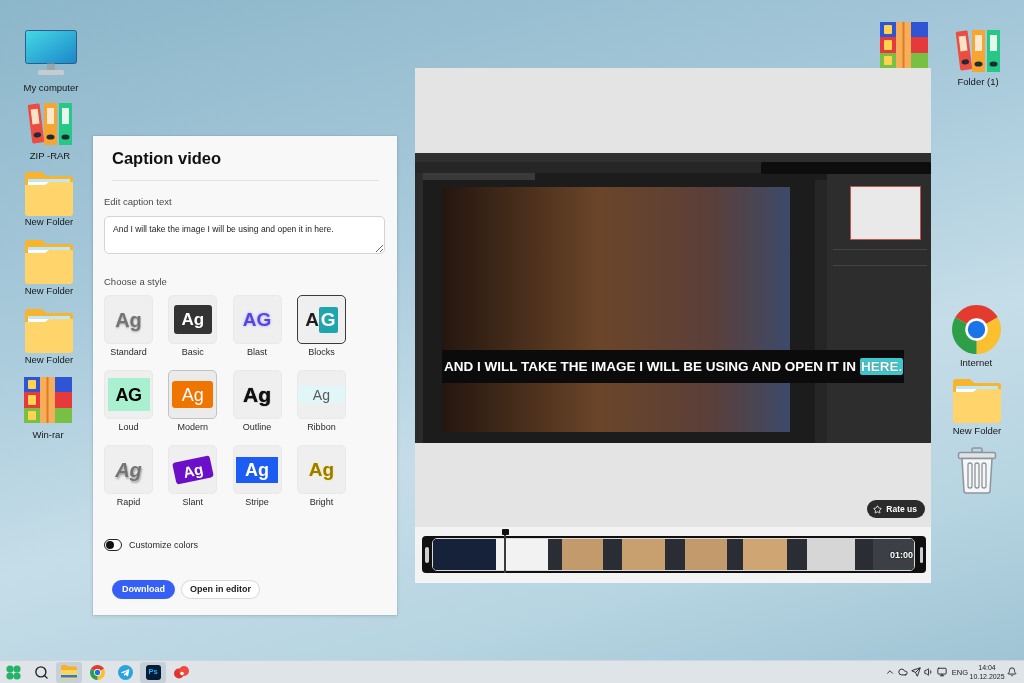 Image resolution: width=1024 pixels, height=683 pixels. Describe the element at coordinates (13, 672) in the screenshot. I see `clover-icon` at that location.